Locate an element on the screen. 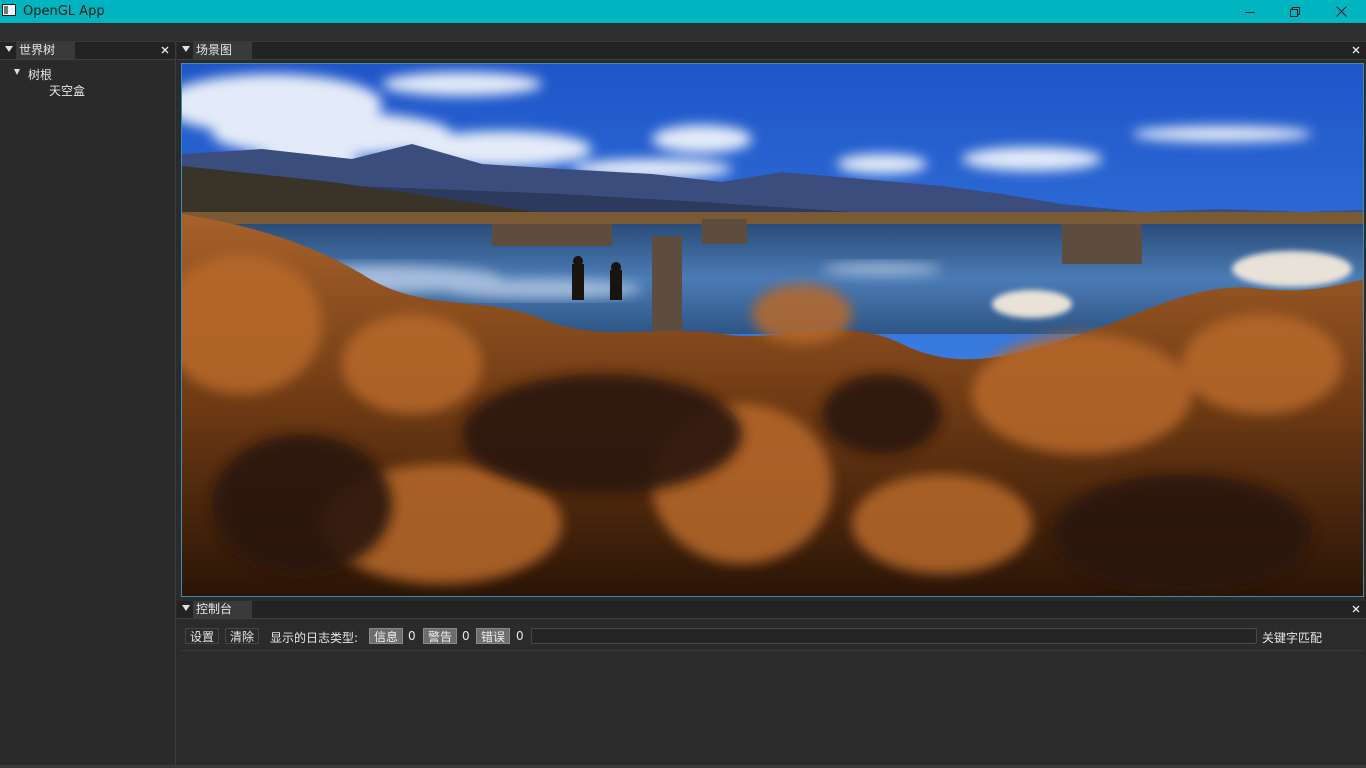  console-toolbar: 设置 清除 显示的日志类型: 信息 0 警告 0 错误 0 关键字匹配 is located at coordinates (772, 636).